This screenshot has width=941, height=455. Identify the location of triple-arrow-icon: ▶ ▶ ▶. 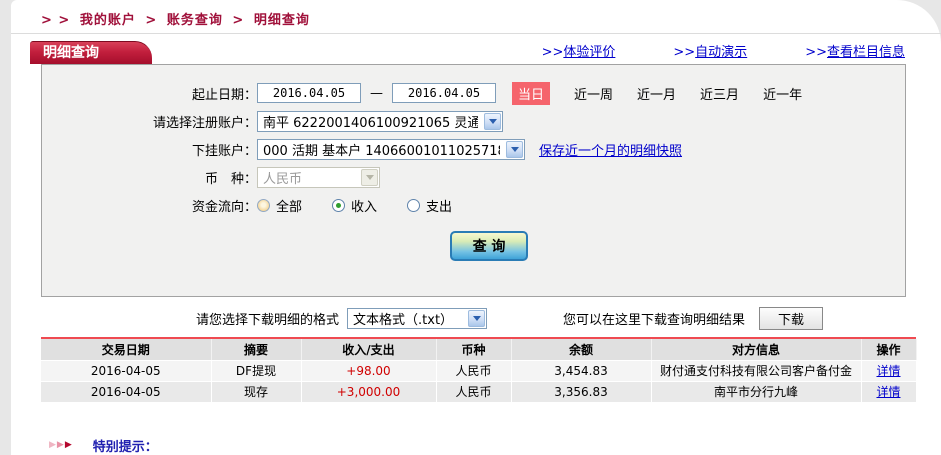
(60, 445).